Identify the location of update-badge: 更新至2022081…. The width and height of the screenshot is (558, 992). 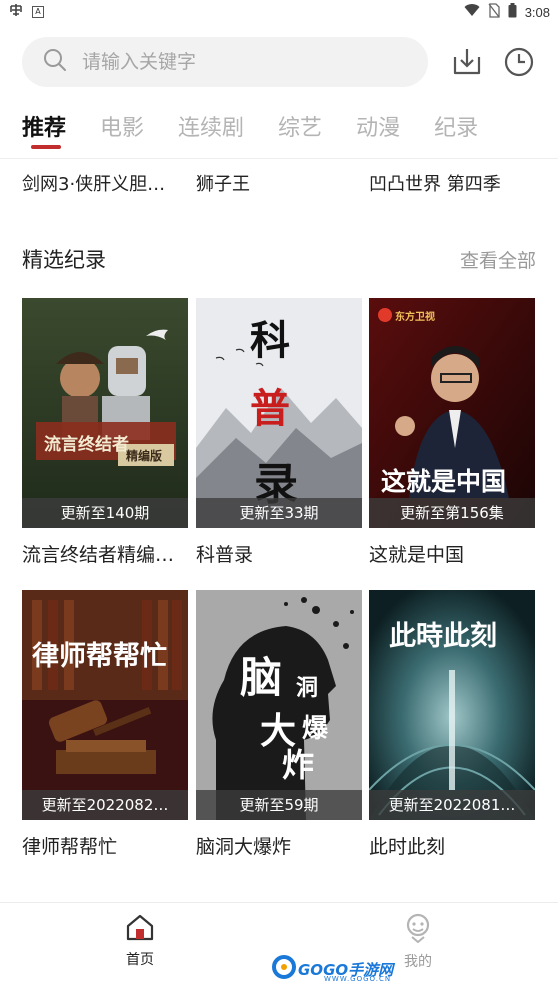
(452, 805).